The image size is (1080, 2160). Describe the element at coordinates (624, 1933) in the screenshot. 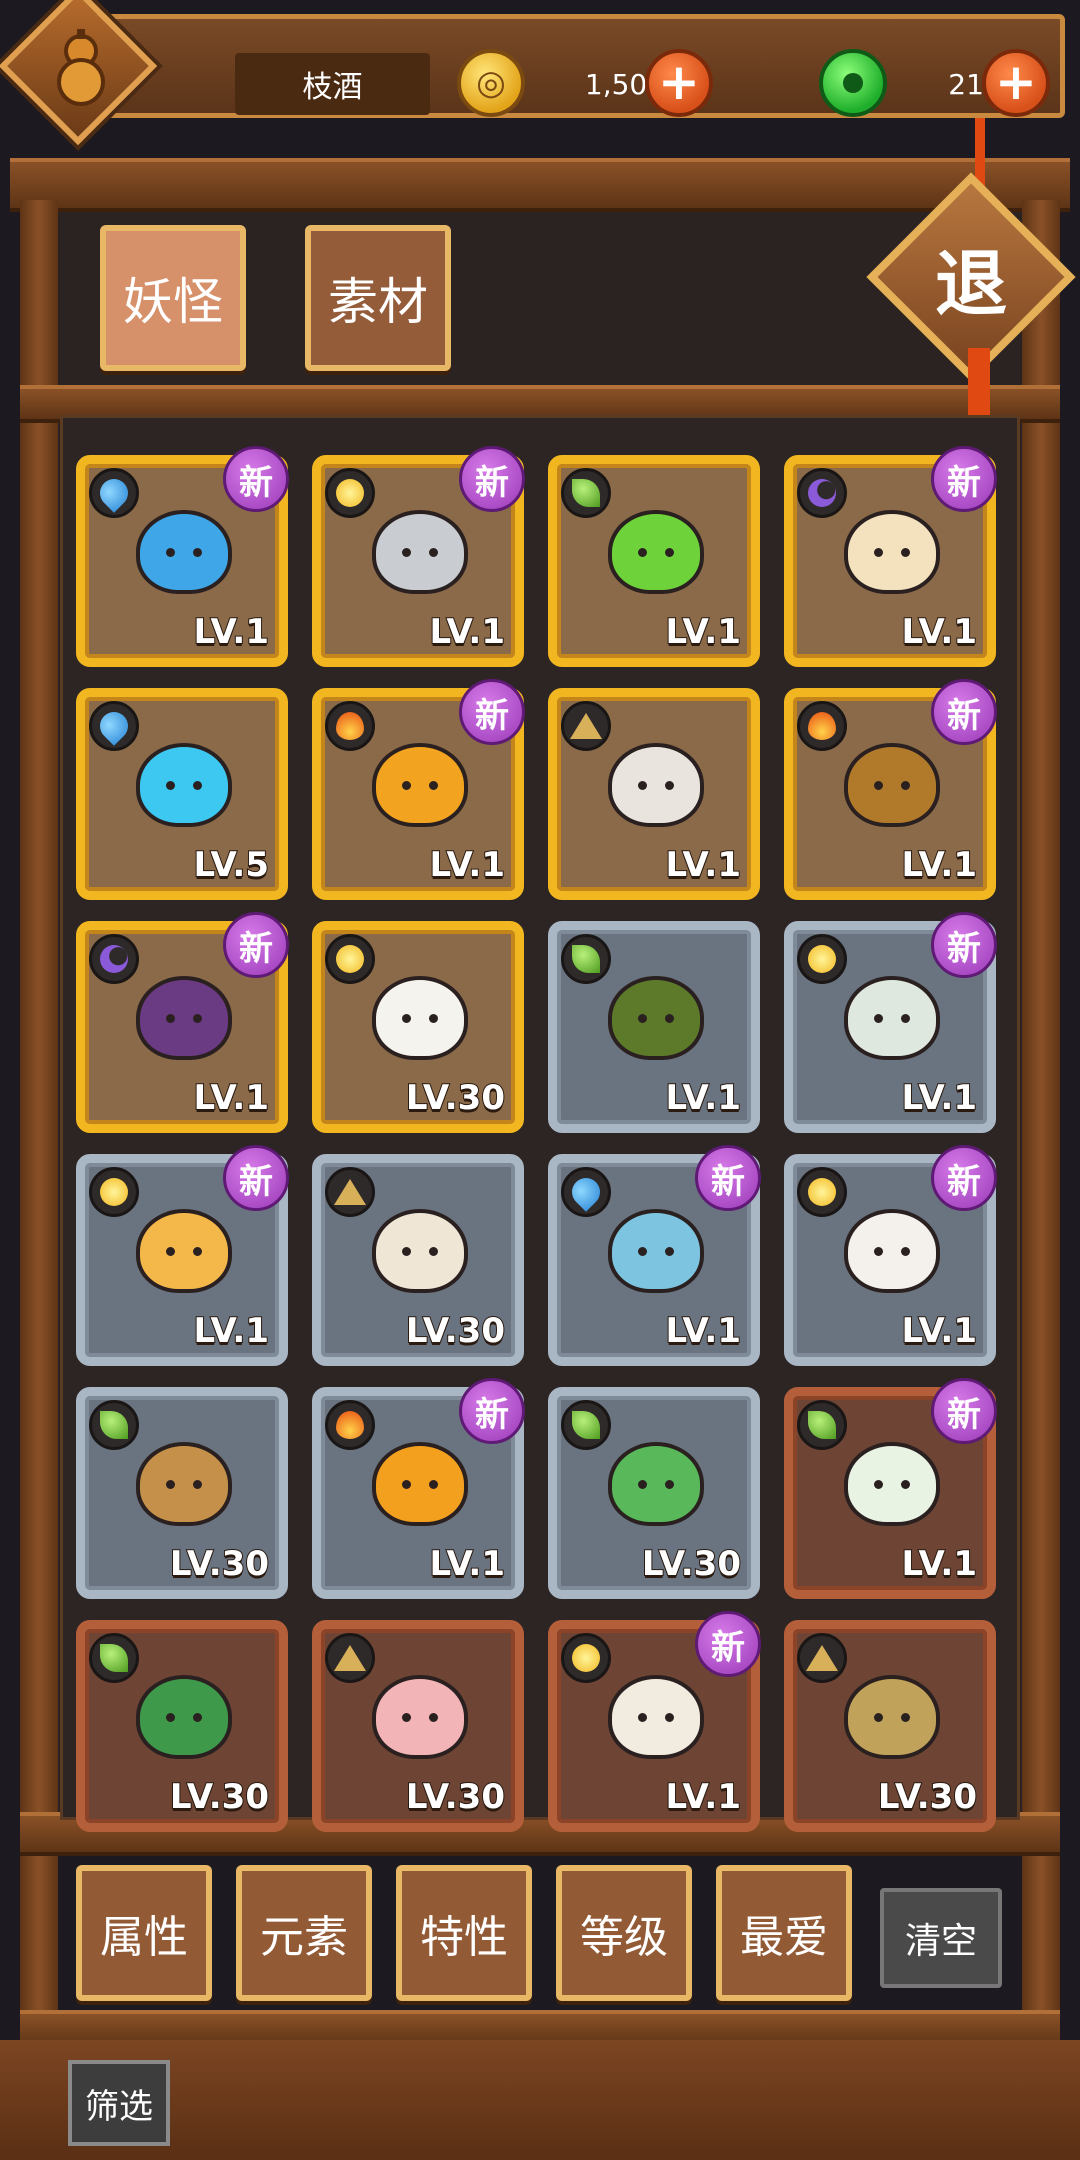

I see `filter-level-button: 等级` at that location.